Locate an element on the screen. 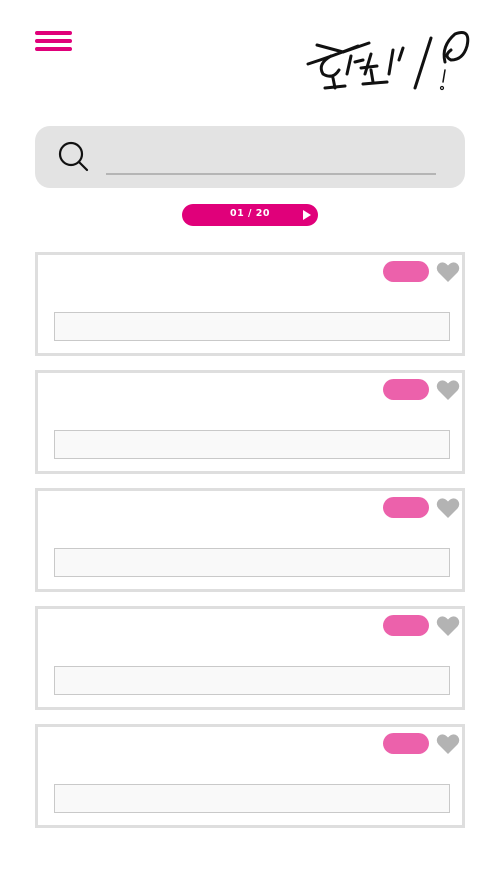 This screenshot has height=870, width=500. logo is located at coordinates (388, 61).